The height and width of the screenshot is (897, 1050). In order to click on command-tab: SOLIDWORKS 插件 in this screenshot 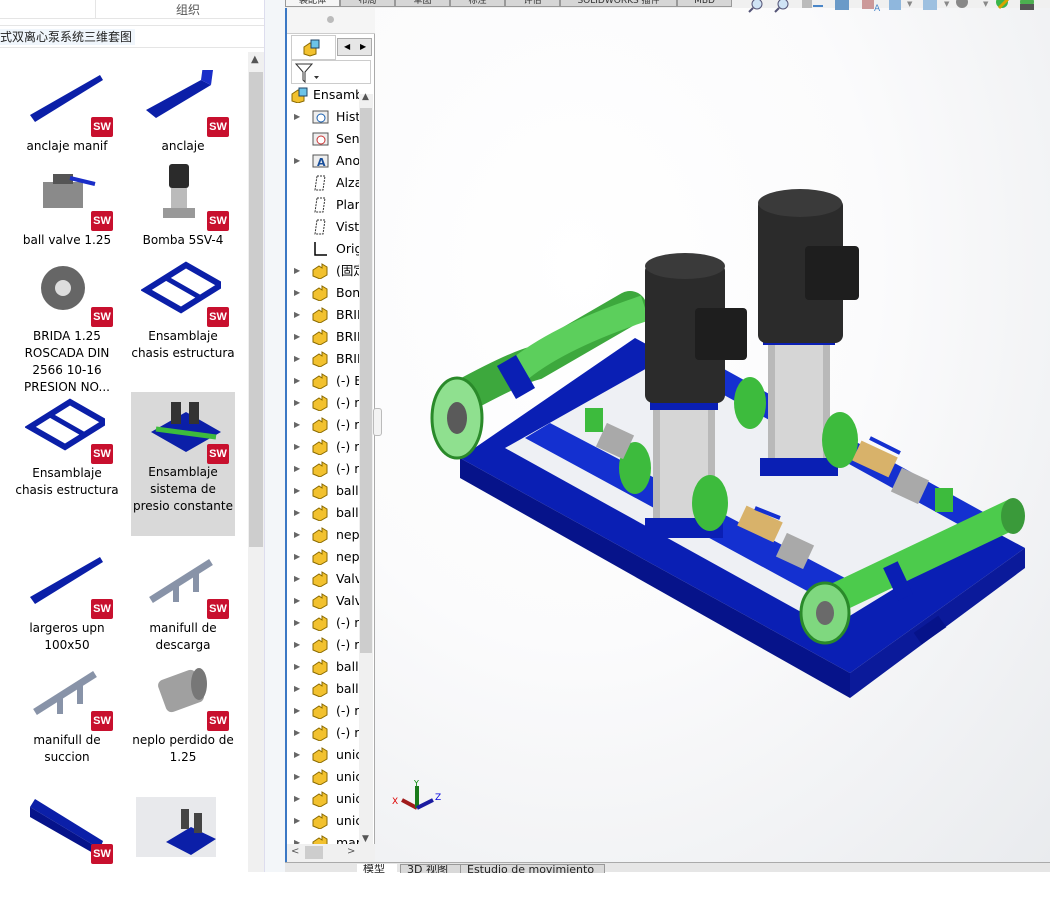, I will do `click(618, 3)`.